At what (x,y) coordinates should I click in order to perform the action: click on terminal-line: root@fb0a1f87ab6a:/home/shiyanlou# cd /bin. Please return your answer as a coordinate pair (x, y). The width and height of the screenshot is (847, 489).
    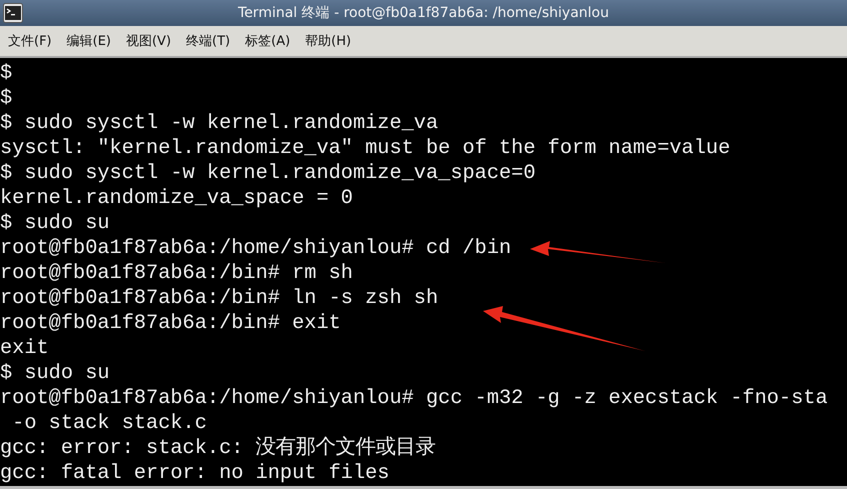
    Looking at the image, I should click on (256, 248).